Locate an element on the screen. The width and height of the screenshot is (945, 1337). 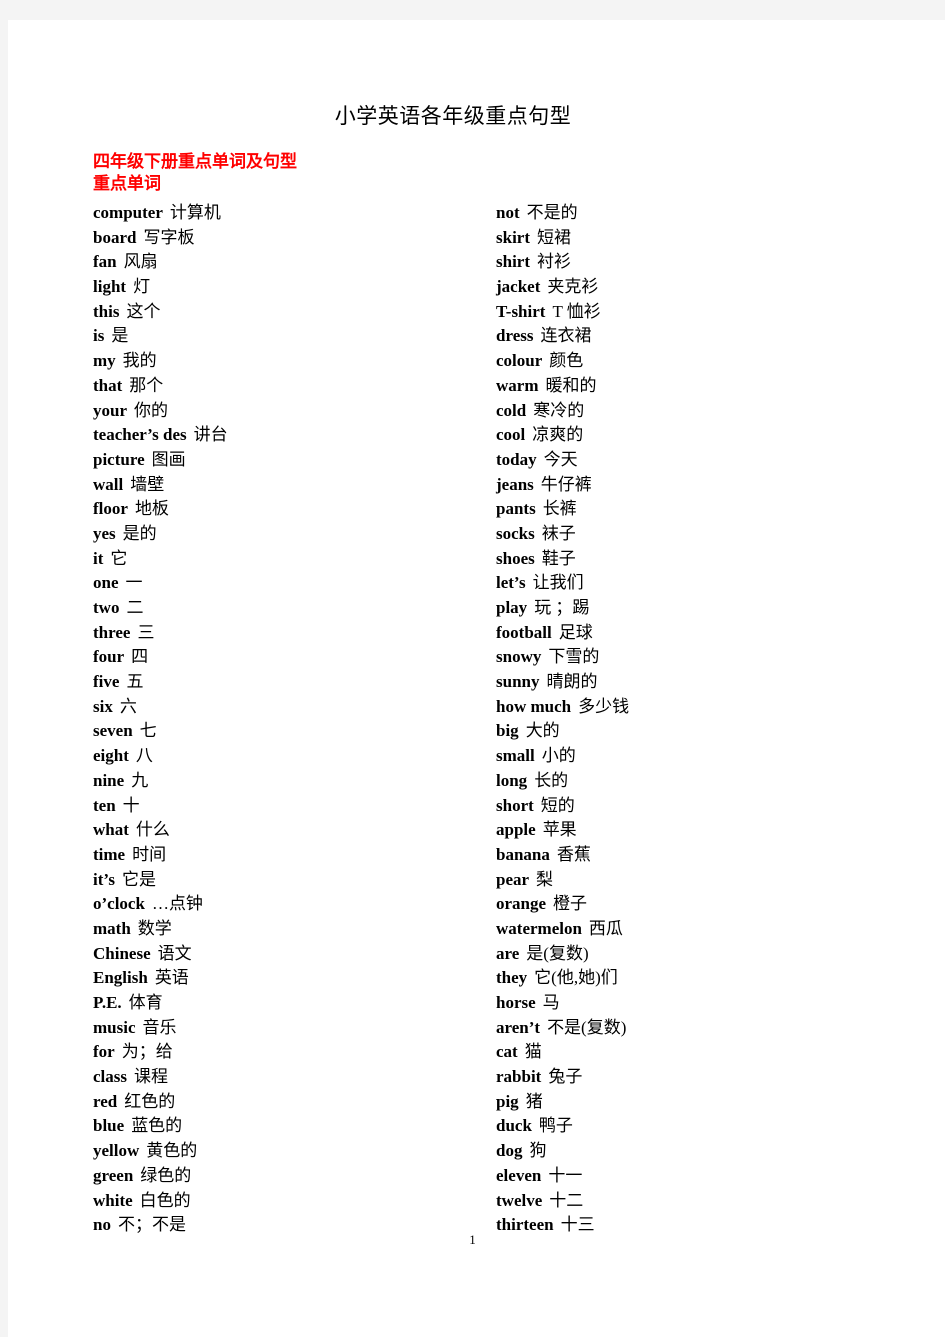
vocabulary-entry: floor 地板 is located at coordinates (293, 509).